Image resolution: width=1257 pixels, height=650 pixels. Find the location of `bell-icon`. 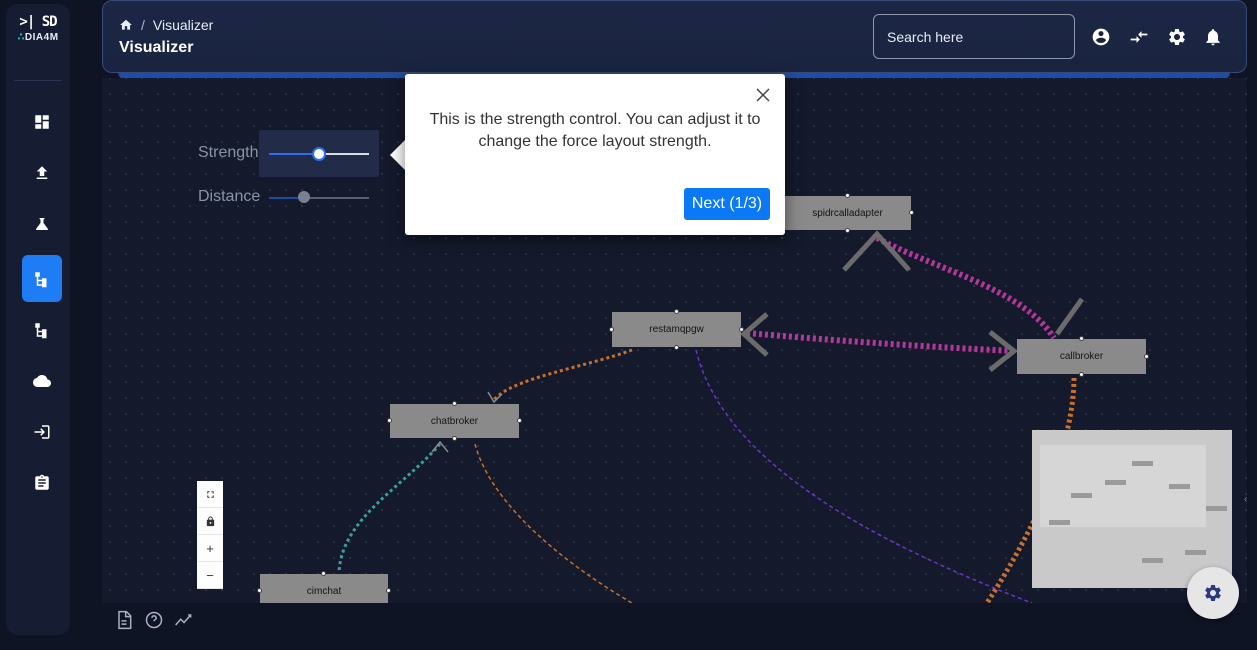

bell-icon is located at coordinates (1213, 37).